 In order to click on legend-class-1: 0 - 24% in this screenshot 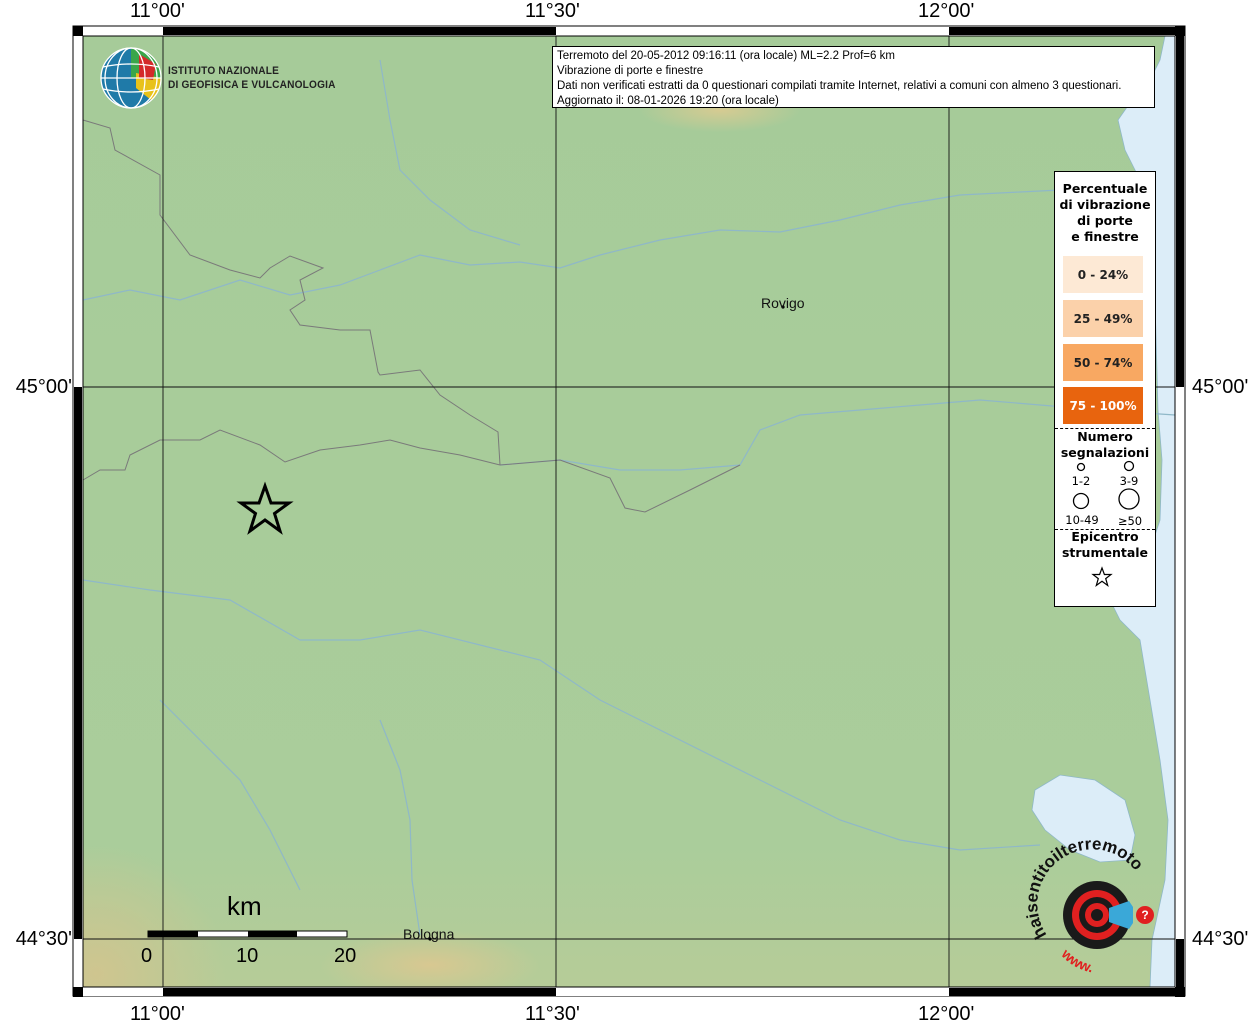, I will do `click(1103, 274)`.